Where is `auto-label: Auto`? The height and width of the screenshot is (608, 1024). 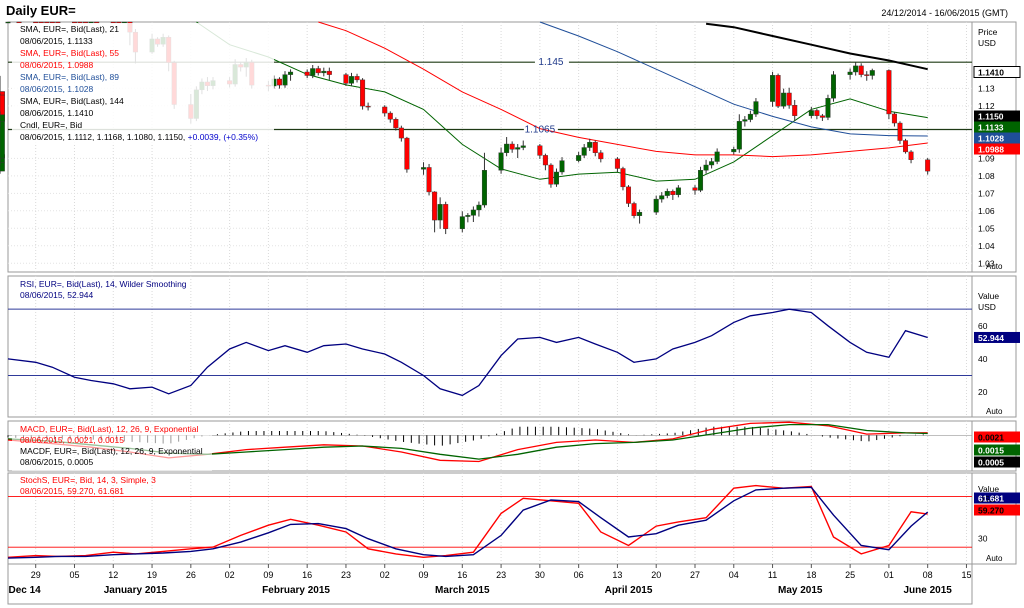 auto-label: Auto is located at coordinates (994, 266).